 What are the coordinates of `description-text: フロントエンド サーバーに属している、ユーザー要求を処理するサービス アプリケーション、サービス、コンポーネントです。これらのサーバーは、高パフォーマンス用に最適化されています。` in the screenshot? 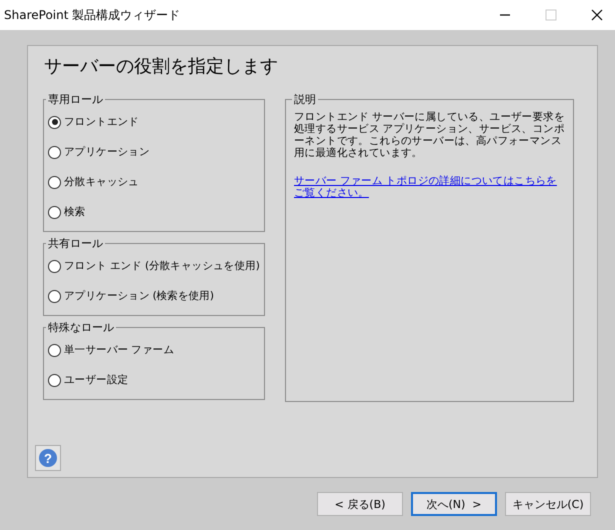 It's located at (429, 135).